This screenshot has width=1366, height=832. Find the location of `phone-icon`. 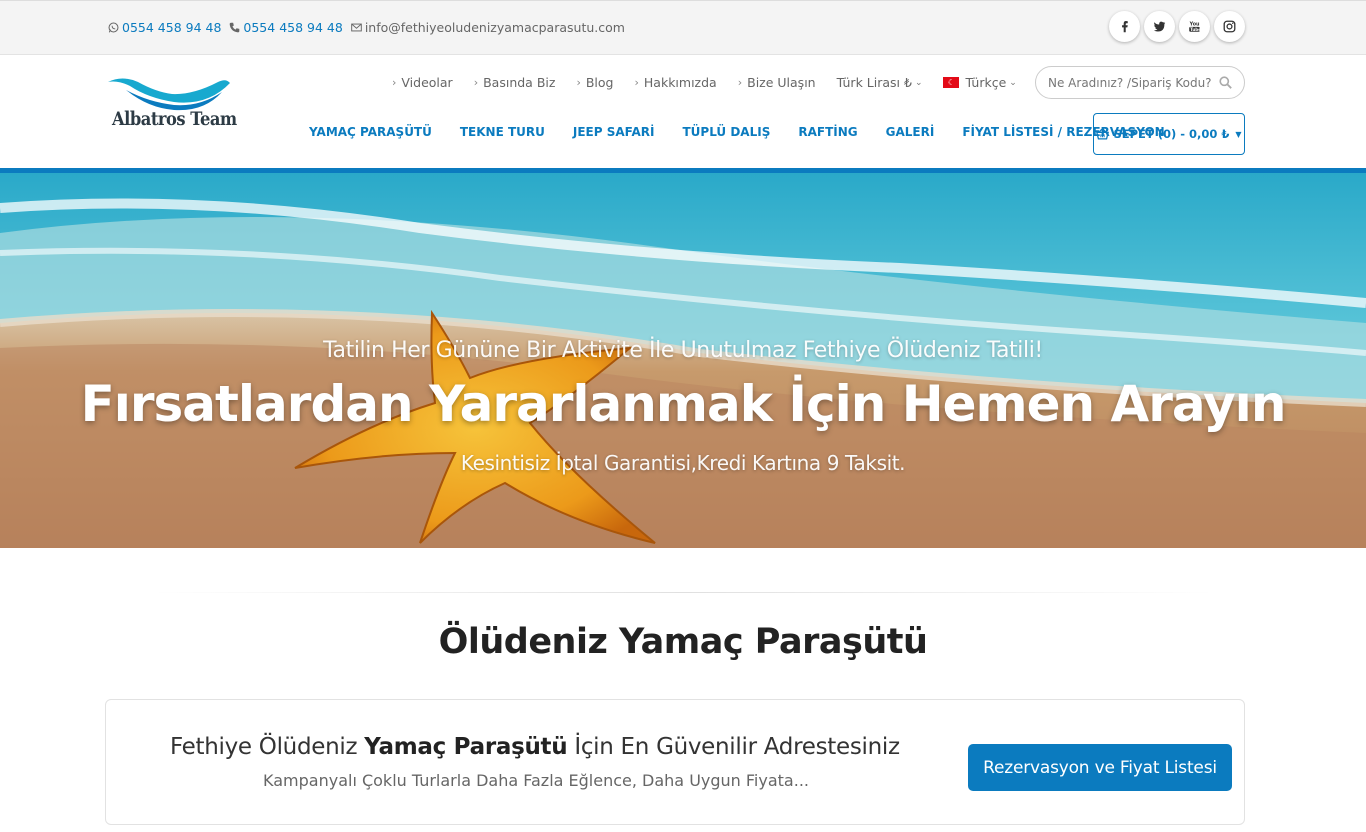

phone-icon is located at coordinates (235, 27).